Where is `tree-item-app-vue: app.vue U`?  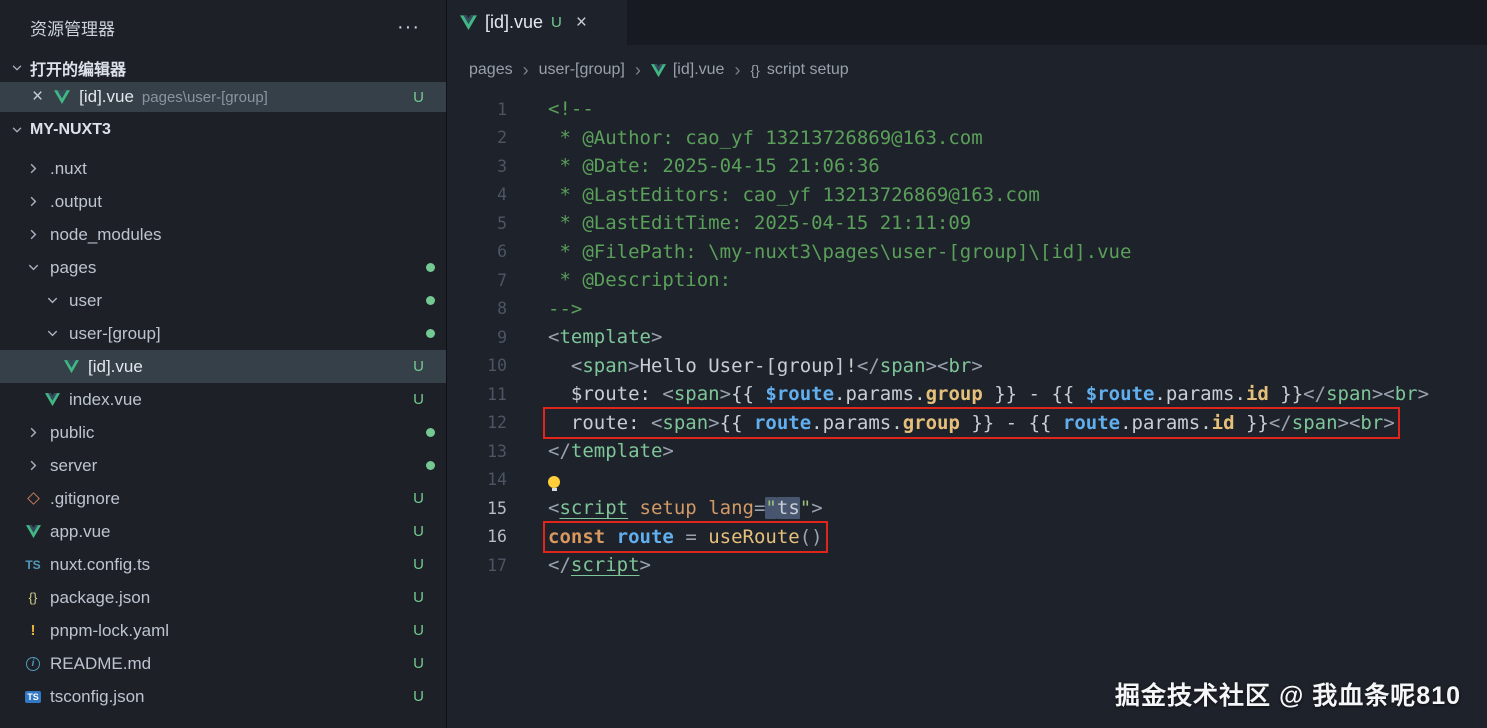 tree-item-app-vue: app.vue U is located at coordinates (223, 531).